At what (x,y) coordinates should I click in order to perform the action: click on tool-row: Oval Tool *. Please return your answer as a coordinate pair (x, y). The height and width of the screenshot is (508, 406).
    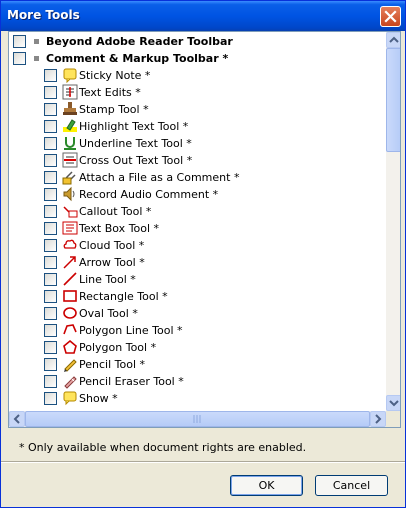
    Looking at the image, I should click on (197, 313).